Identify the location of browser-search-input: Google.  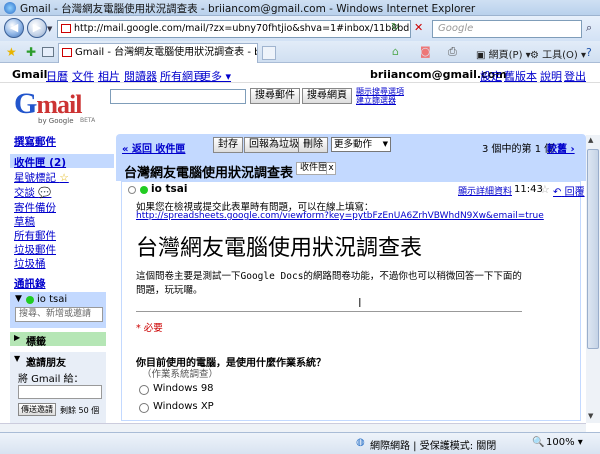
(507, 29).